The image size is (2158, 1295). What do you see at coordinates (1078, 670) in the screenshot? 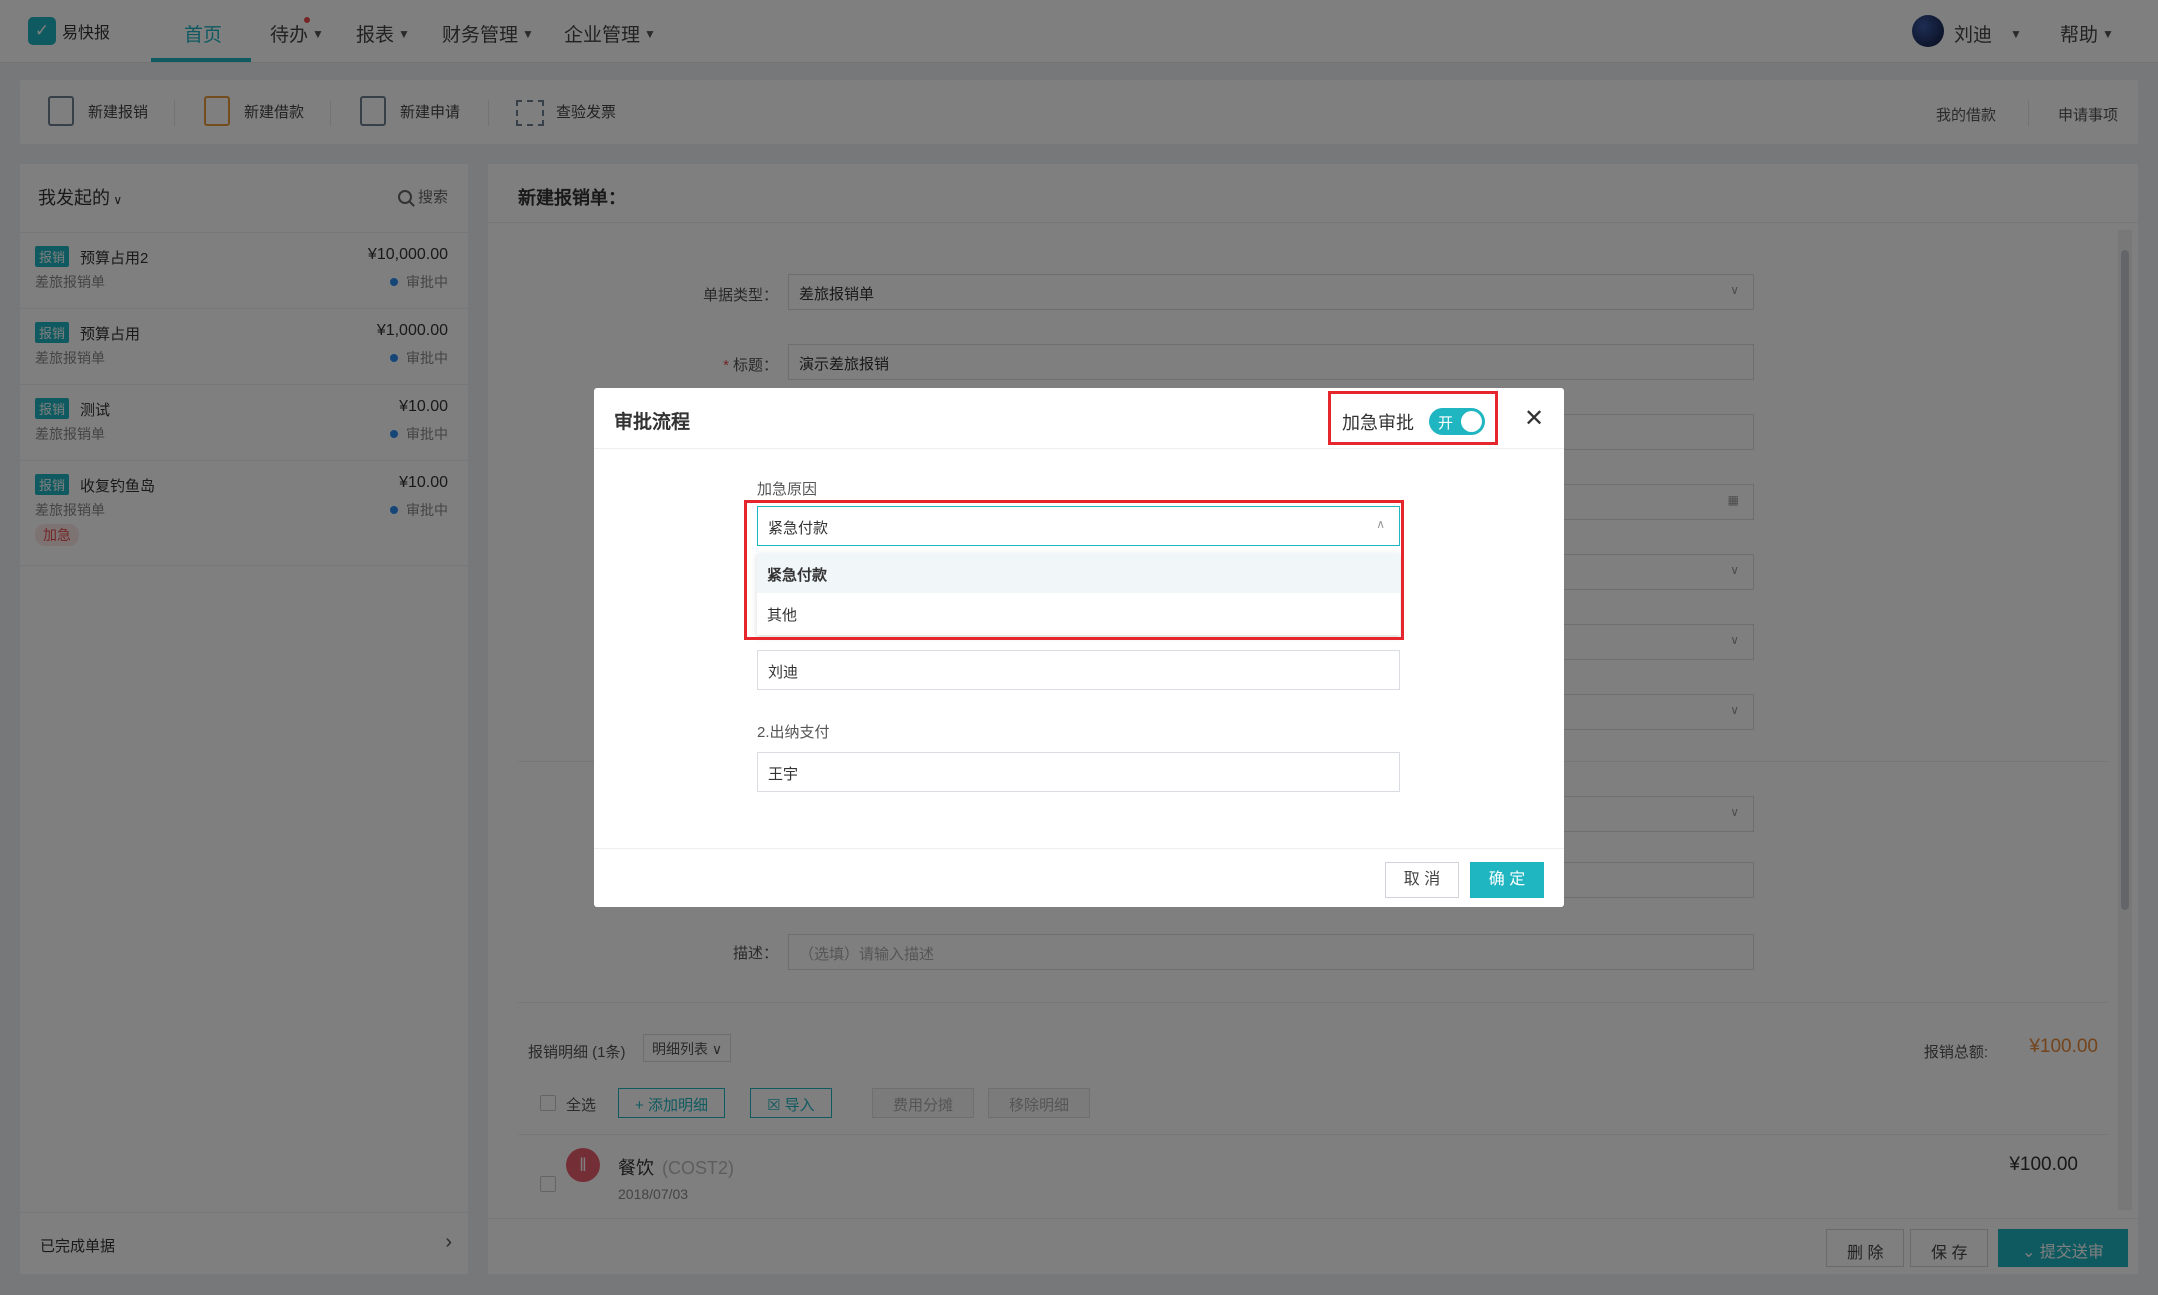
I see `step1-approver-field: 刘迪` at bounding box center [1078, 670].